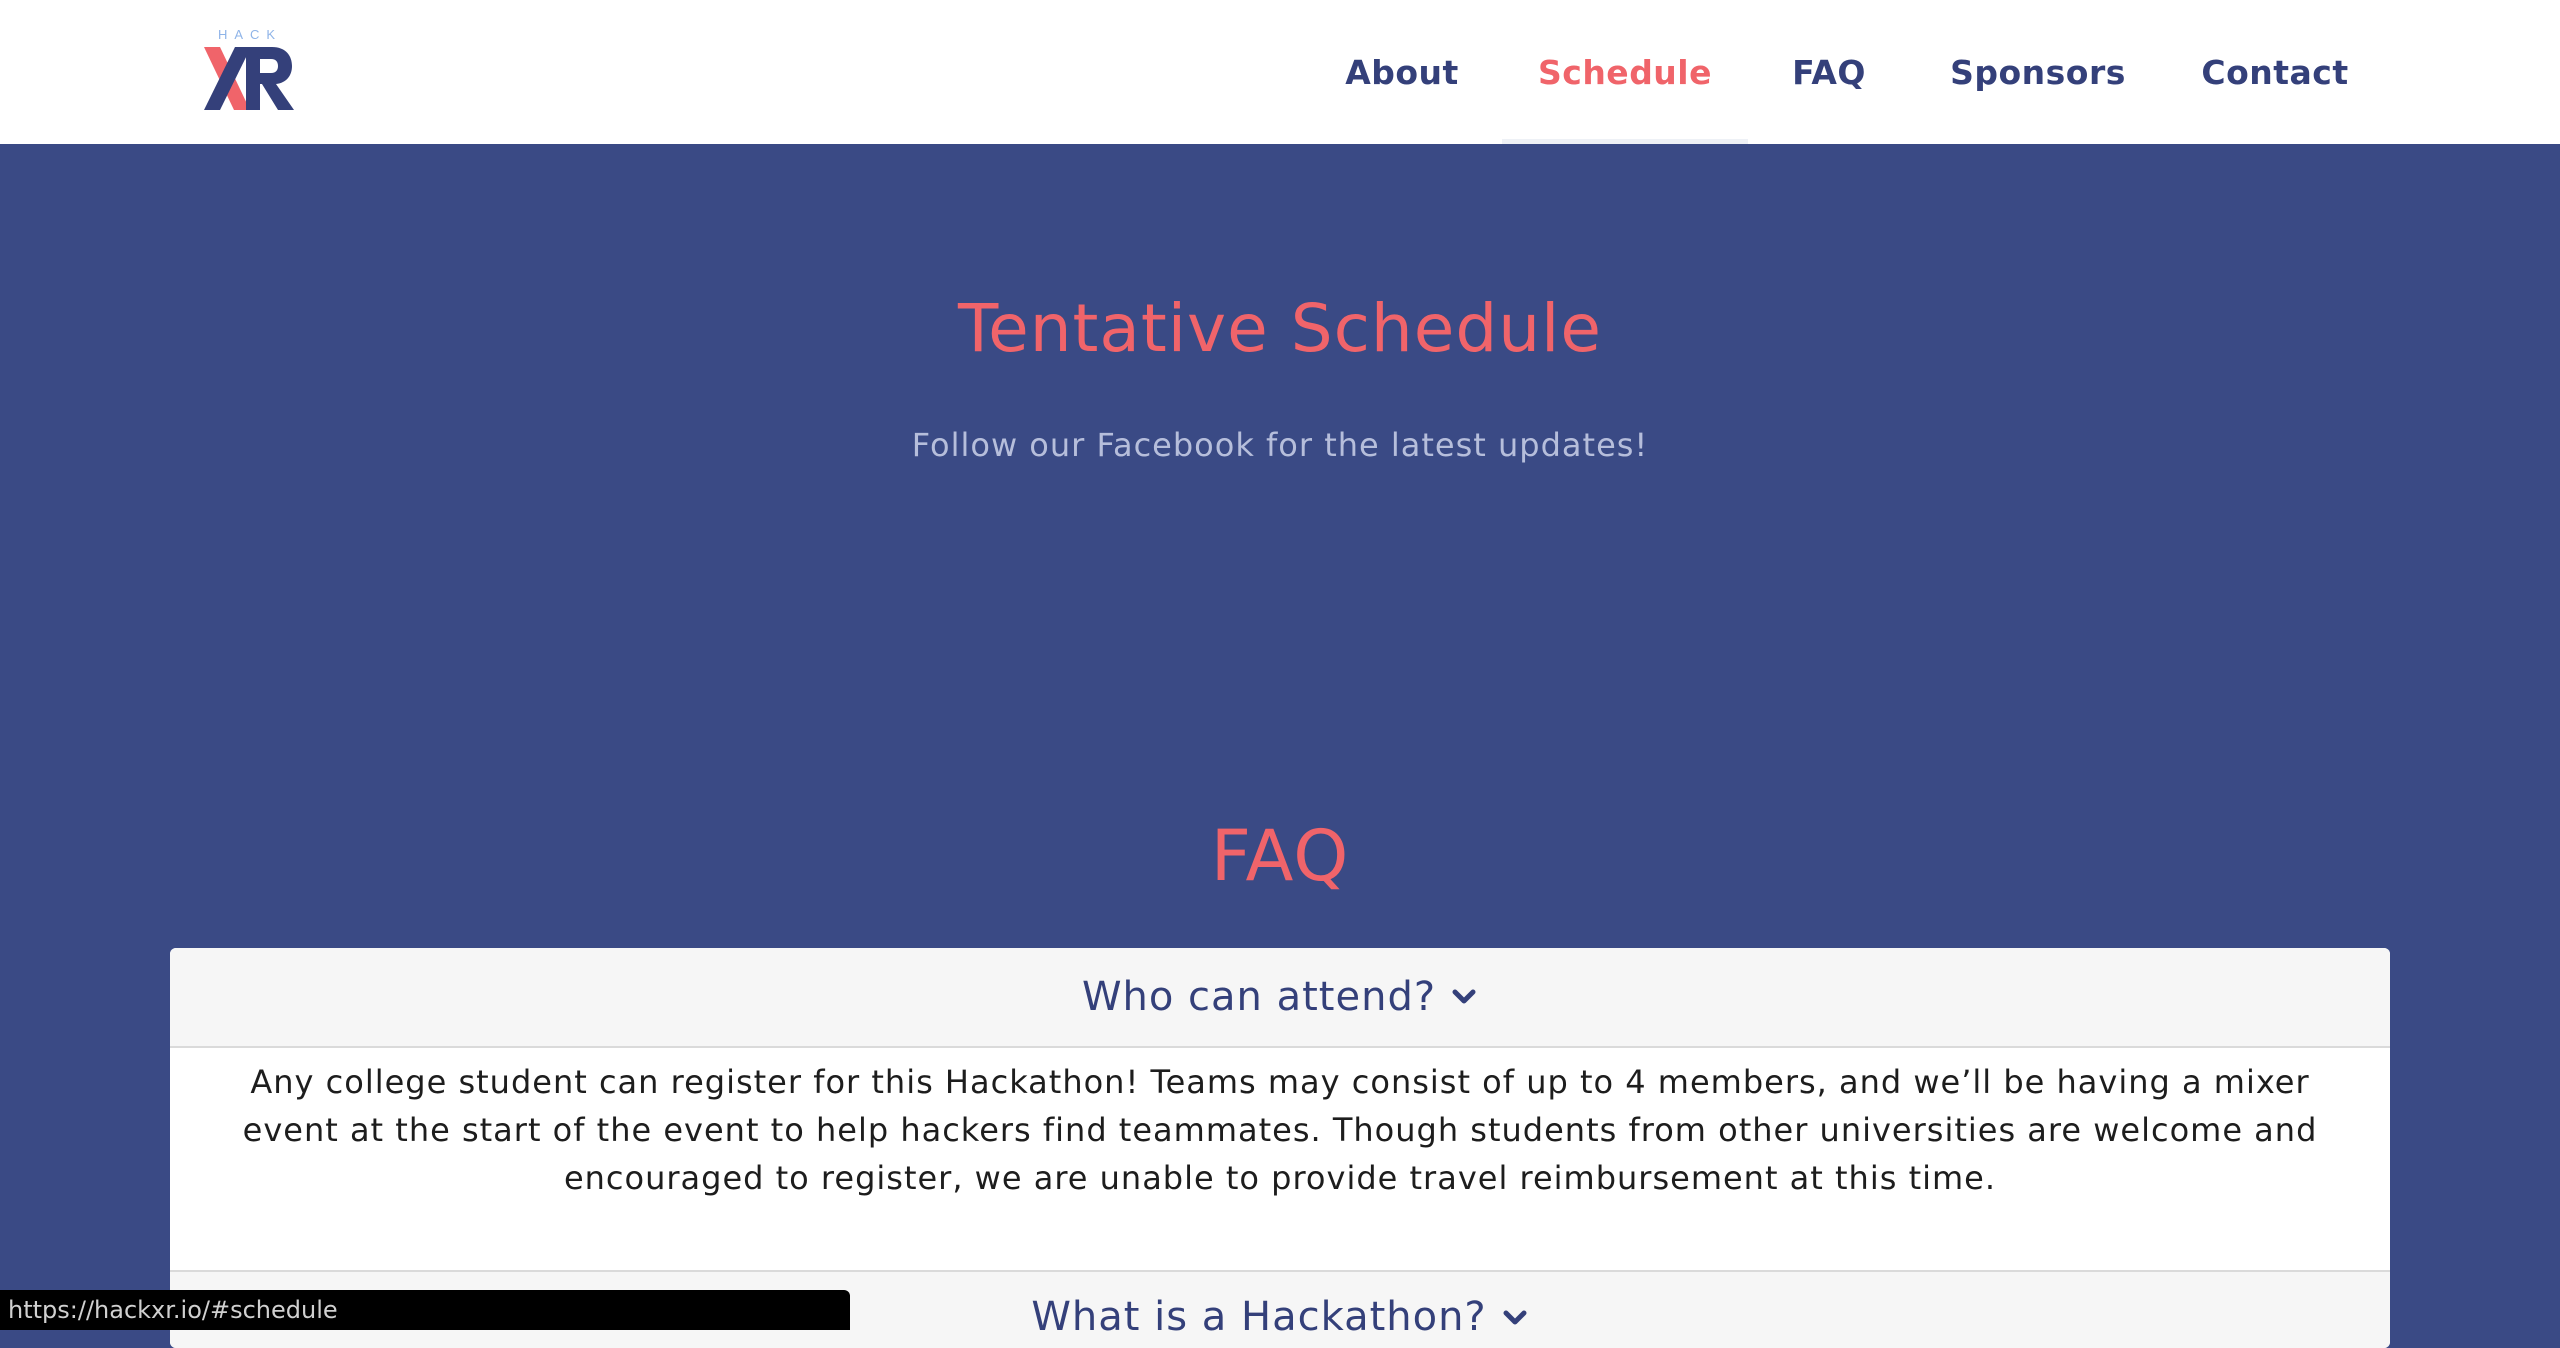 The width and height of the screenshot is (2560, 1348). What do you see at coordinates (2275, 72) in the screenshot?
I see `nav-contact: Contact` at bounding box center [2275, 72].